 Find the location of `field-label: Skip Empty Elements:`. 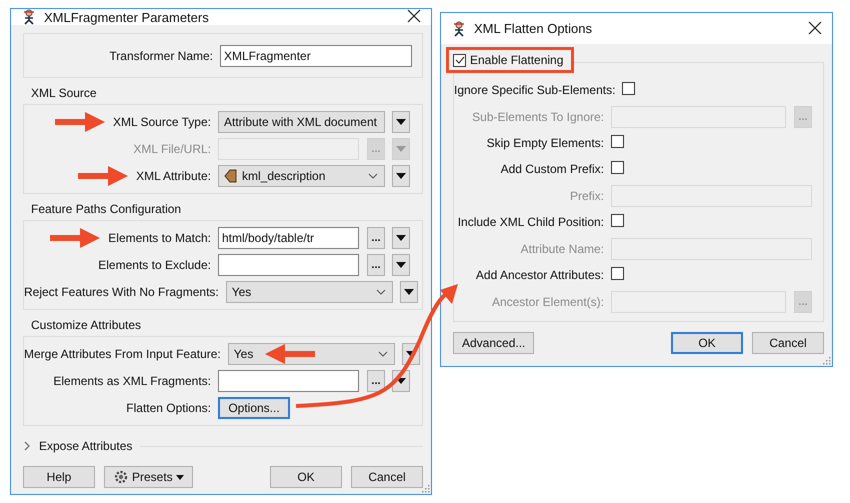

field-label: Skip Empty Elements: is located at coordinates (545, 143).